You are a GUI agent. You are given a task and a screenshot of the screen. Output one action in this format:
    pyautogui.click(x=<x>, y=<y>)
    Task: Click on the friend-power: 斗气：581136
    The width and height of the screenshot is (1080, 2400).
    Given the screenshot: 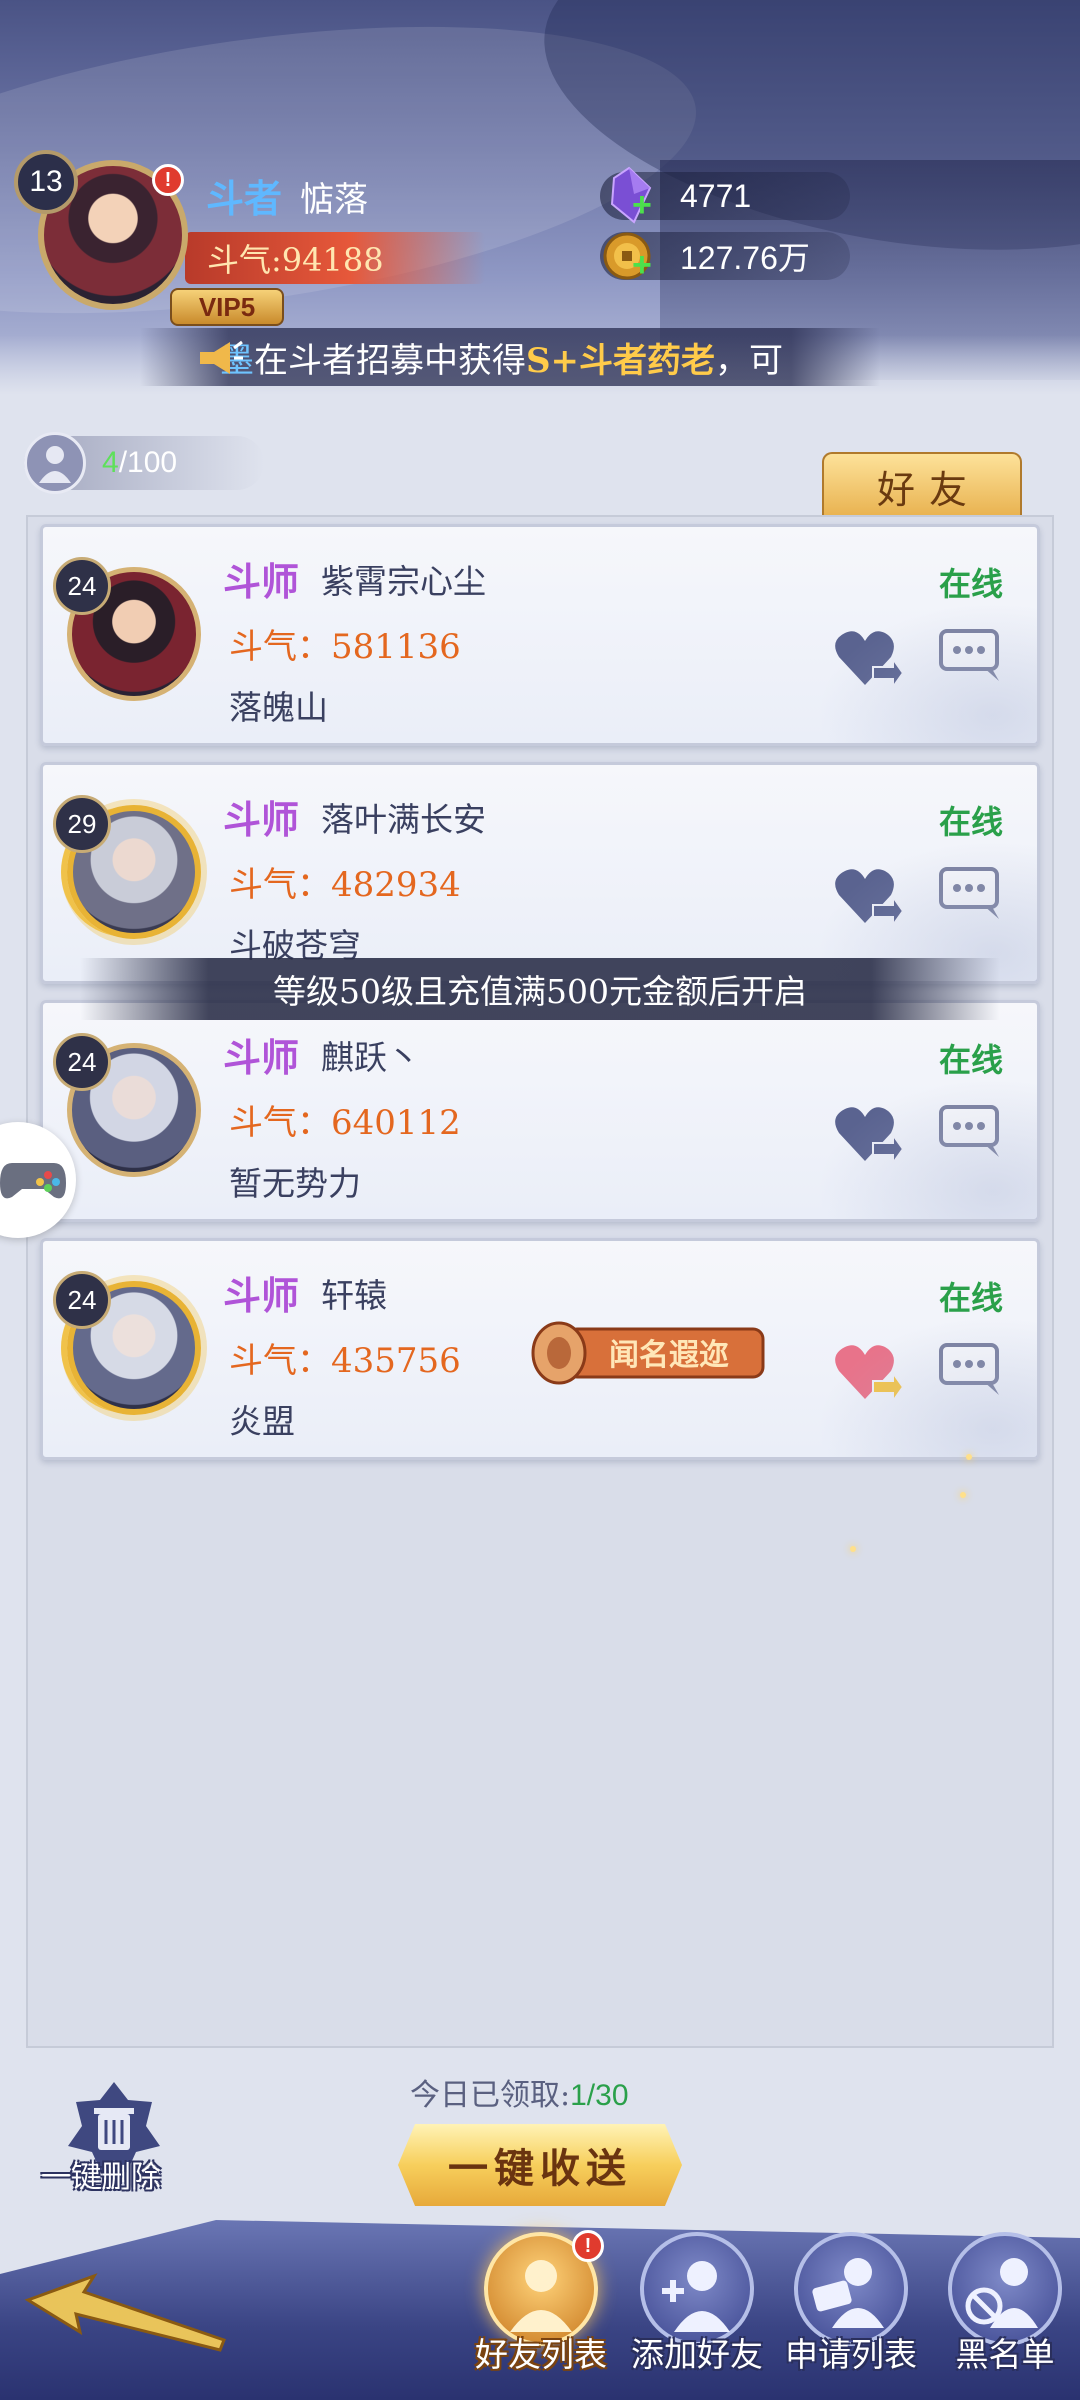 What is the action you would take?
    pyautogui.click(x=345, y=647)
    